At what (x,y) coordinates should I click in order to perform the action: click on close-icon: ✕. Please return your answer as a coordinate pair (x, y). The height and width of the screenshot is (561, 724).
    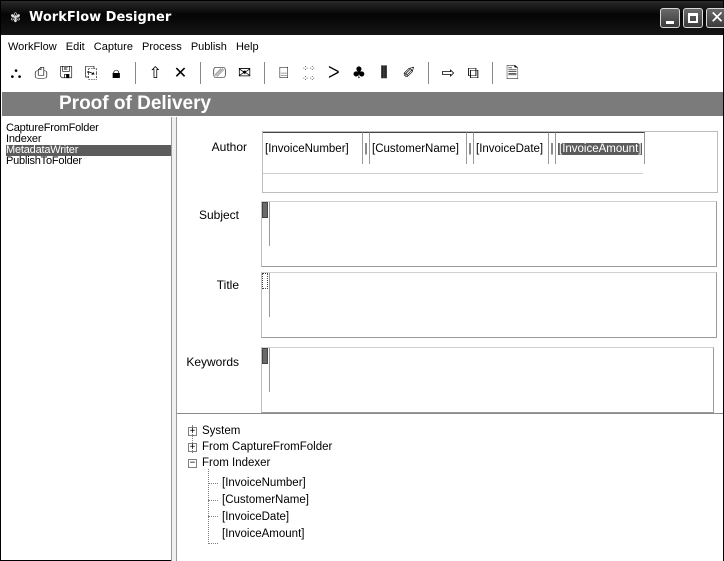
    Looking at the image, I should click on (717, 18).